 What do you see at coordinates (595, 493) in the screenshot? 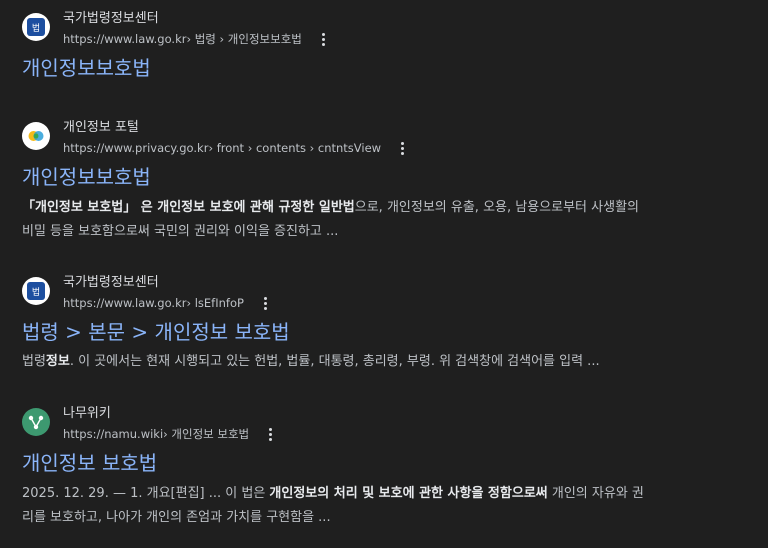
I see `snippet-text: 개인의 자유와 권` at bounding box center [595, 493].